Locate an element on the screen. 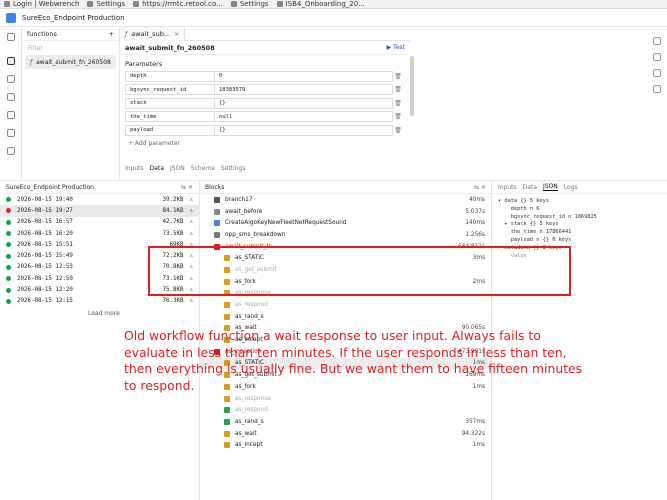 This screenshot has height=500, width=667. share-icon is located at coordinates (657, 89).